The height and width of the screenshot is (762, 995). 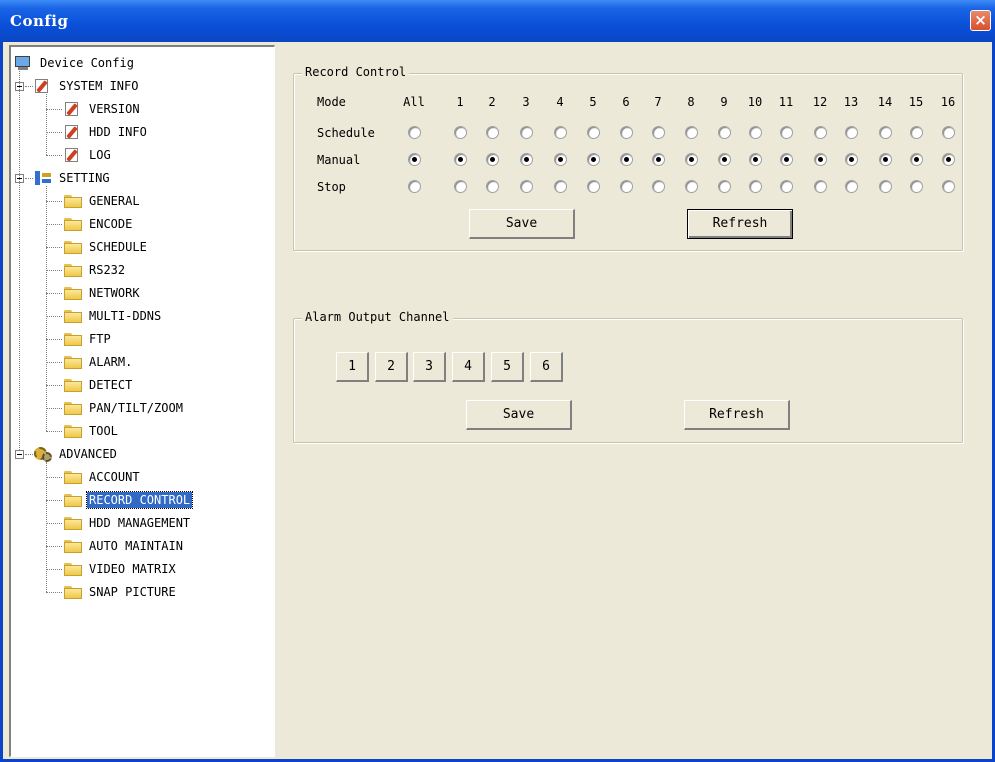 I want to click on alarm-channel-button: 2, so click(x=391, y=367).